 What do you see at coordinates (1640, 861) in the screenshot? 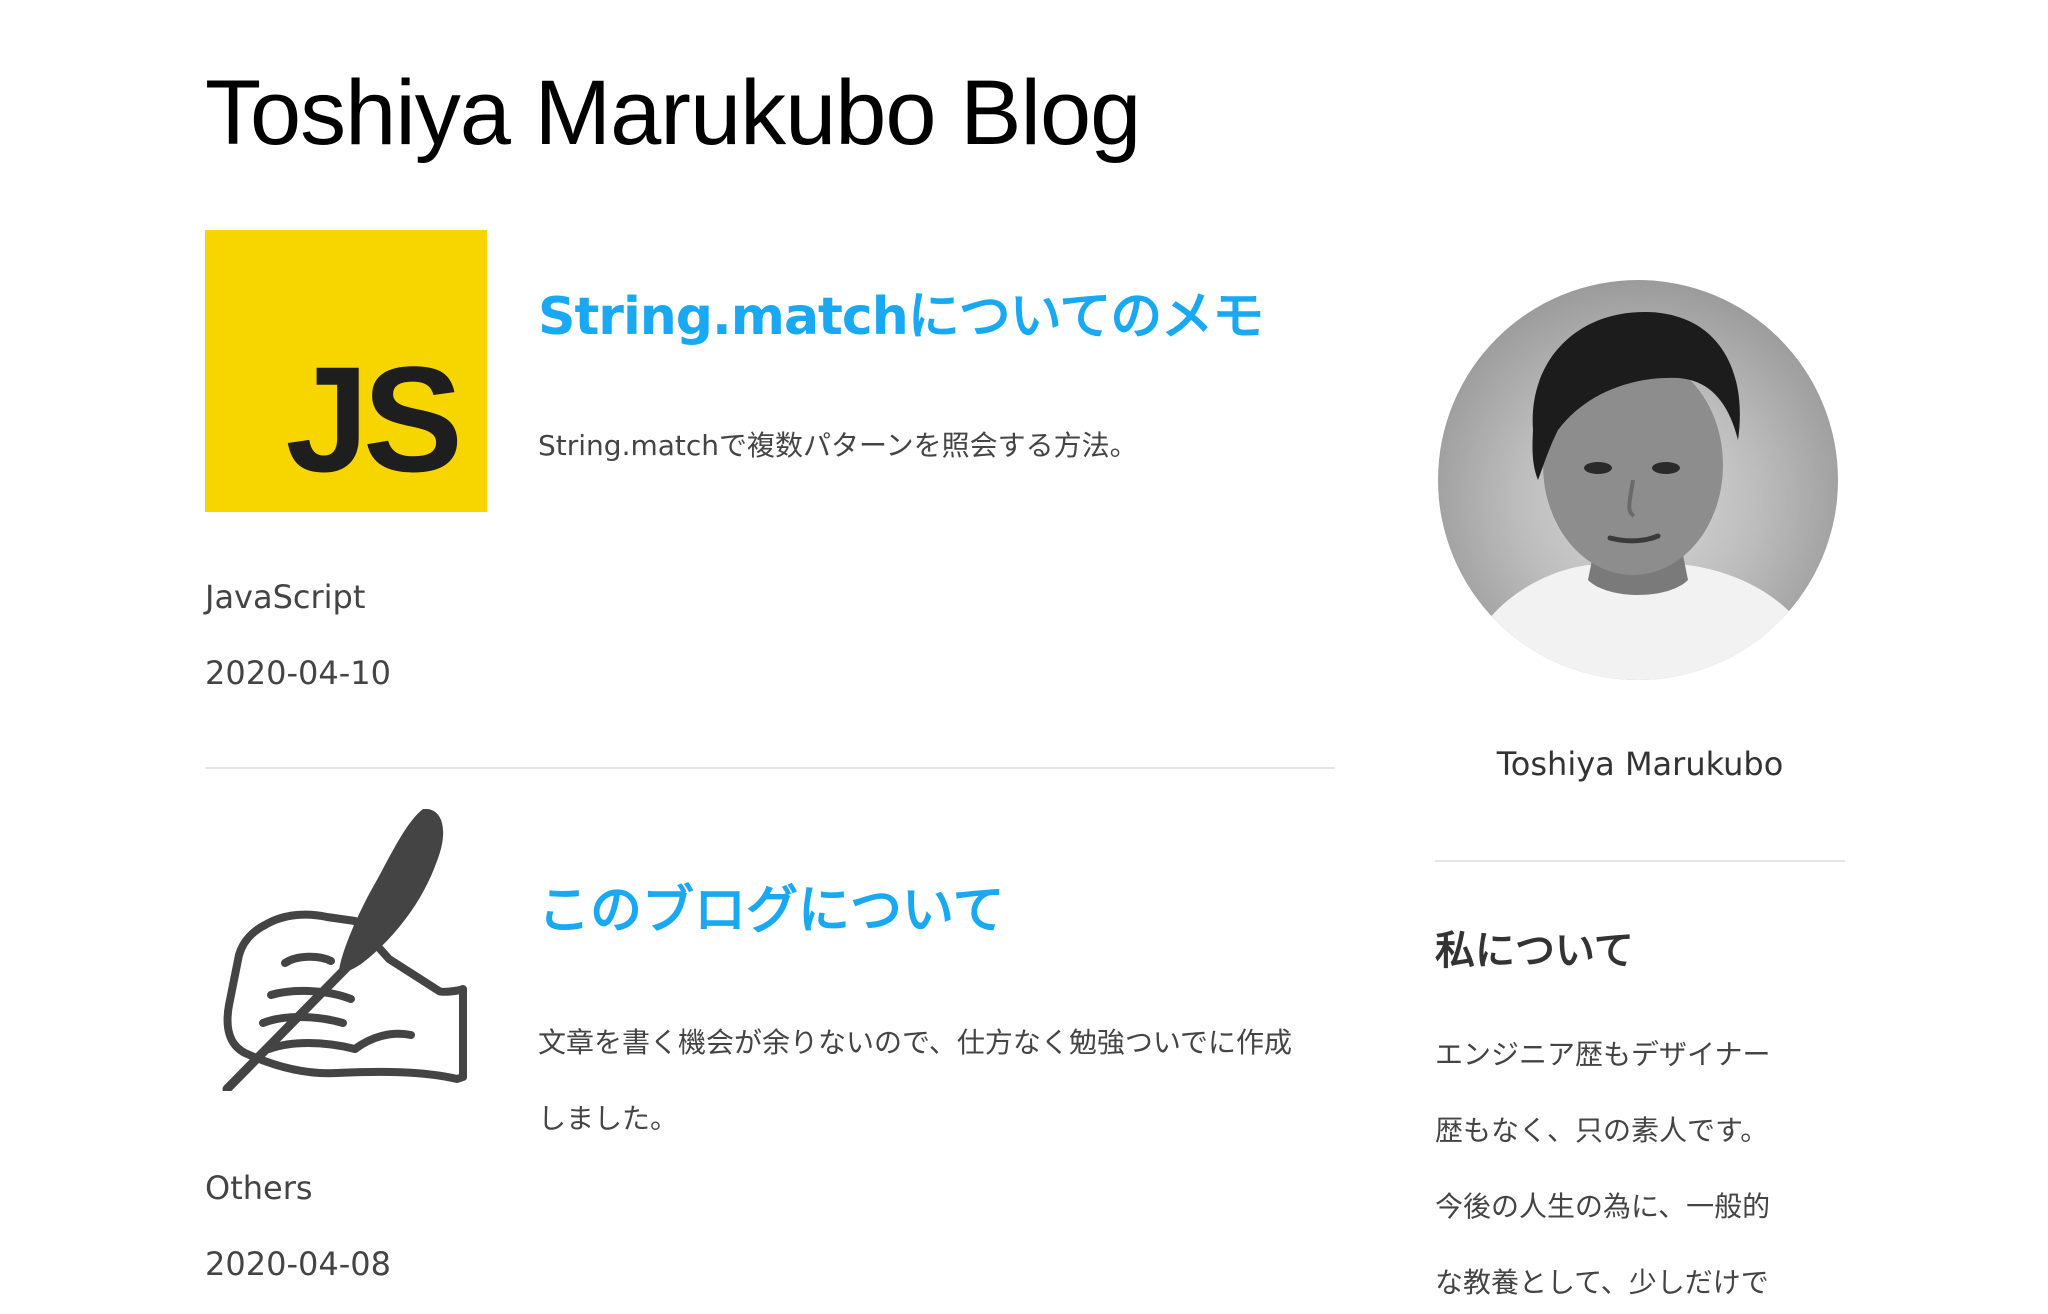
I see `divider` at bounding box center [1640, 861].